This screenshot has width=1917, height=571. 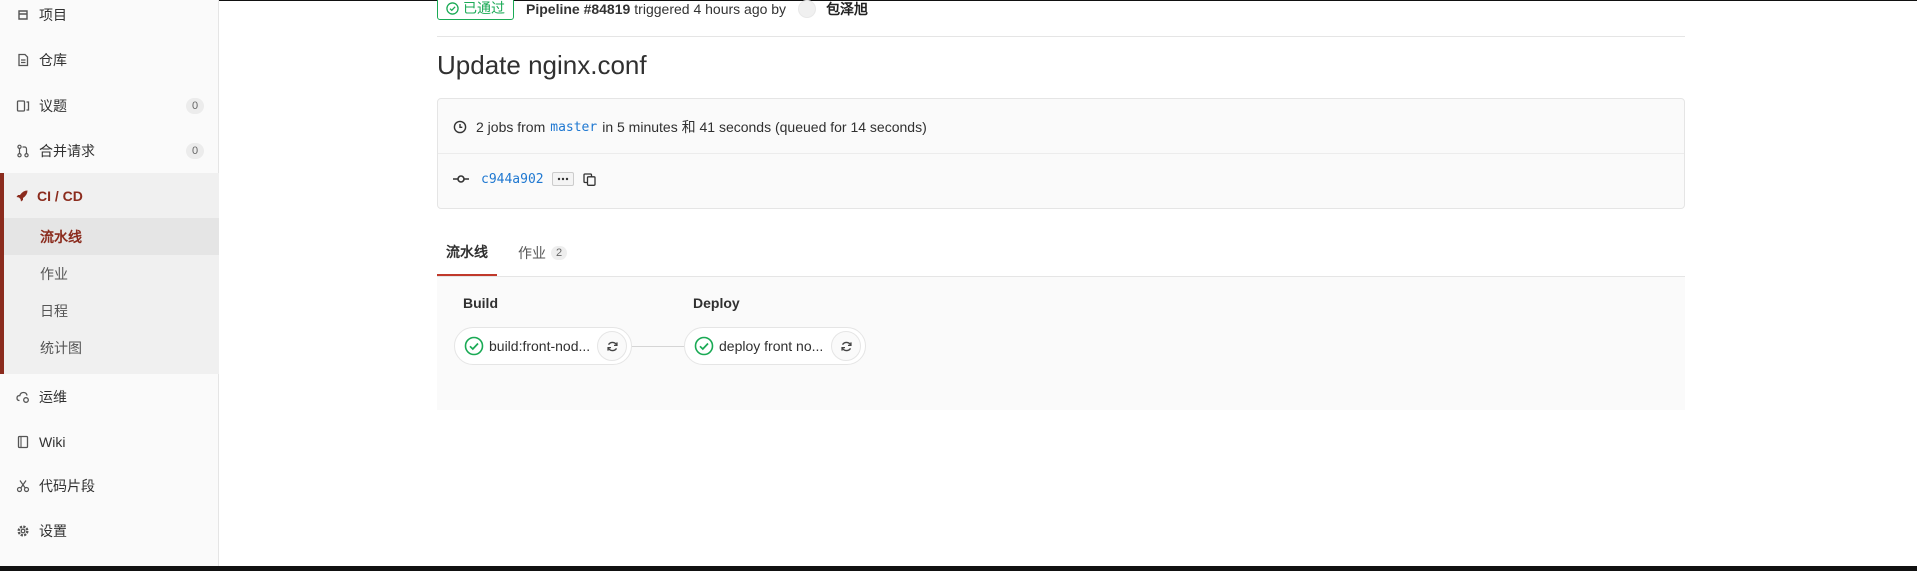 I want to click on merge-request-icon, so click(x=23, y=151).